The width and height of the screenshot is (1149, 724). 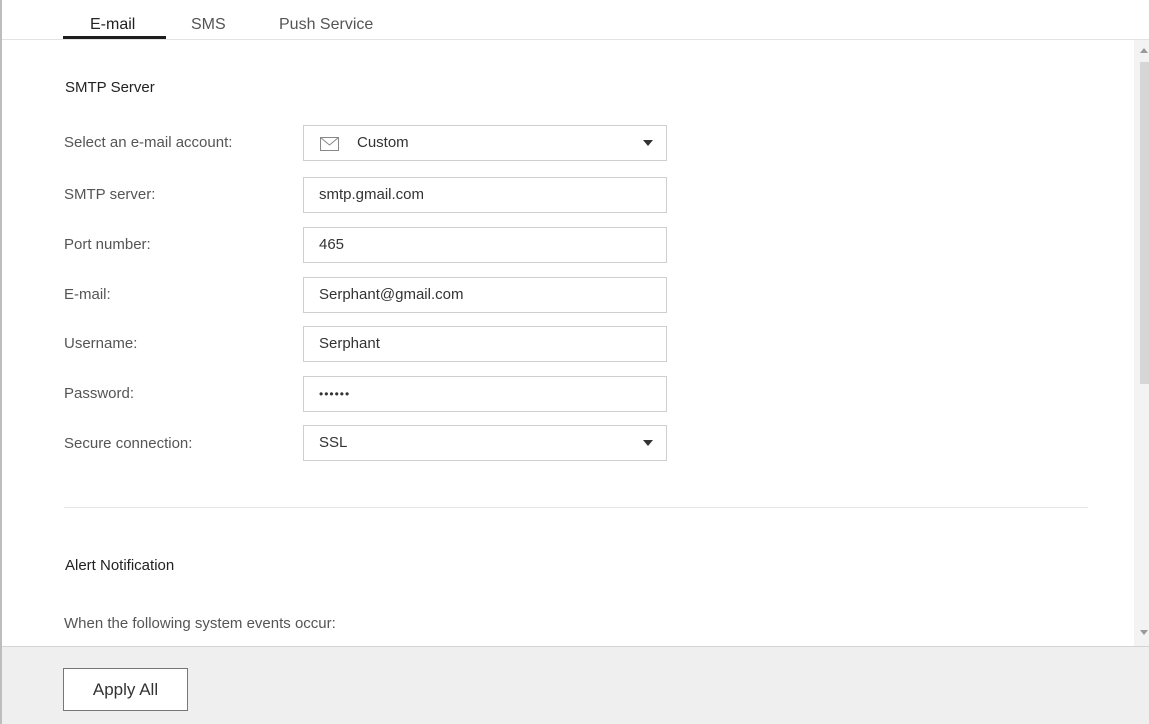 I want to click on vertical-scrollbar, so click(x=1141, y=343).